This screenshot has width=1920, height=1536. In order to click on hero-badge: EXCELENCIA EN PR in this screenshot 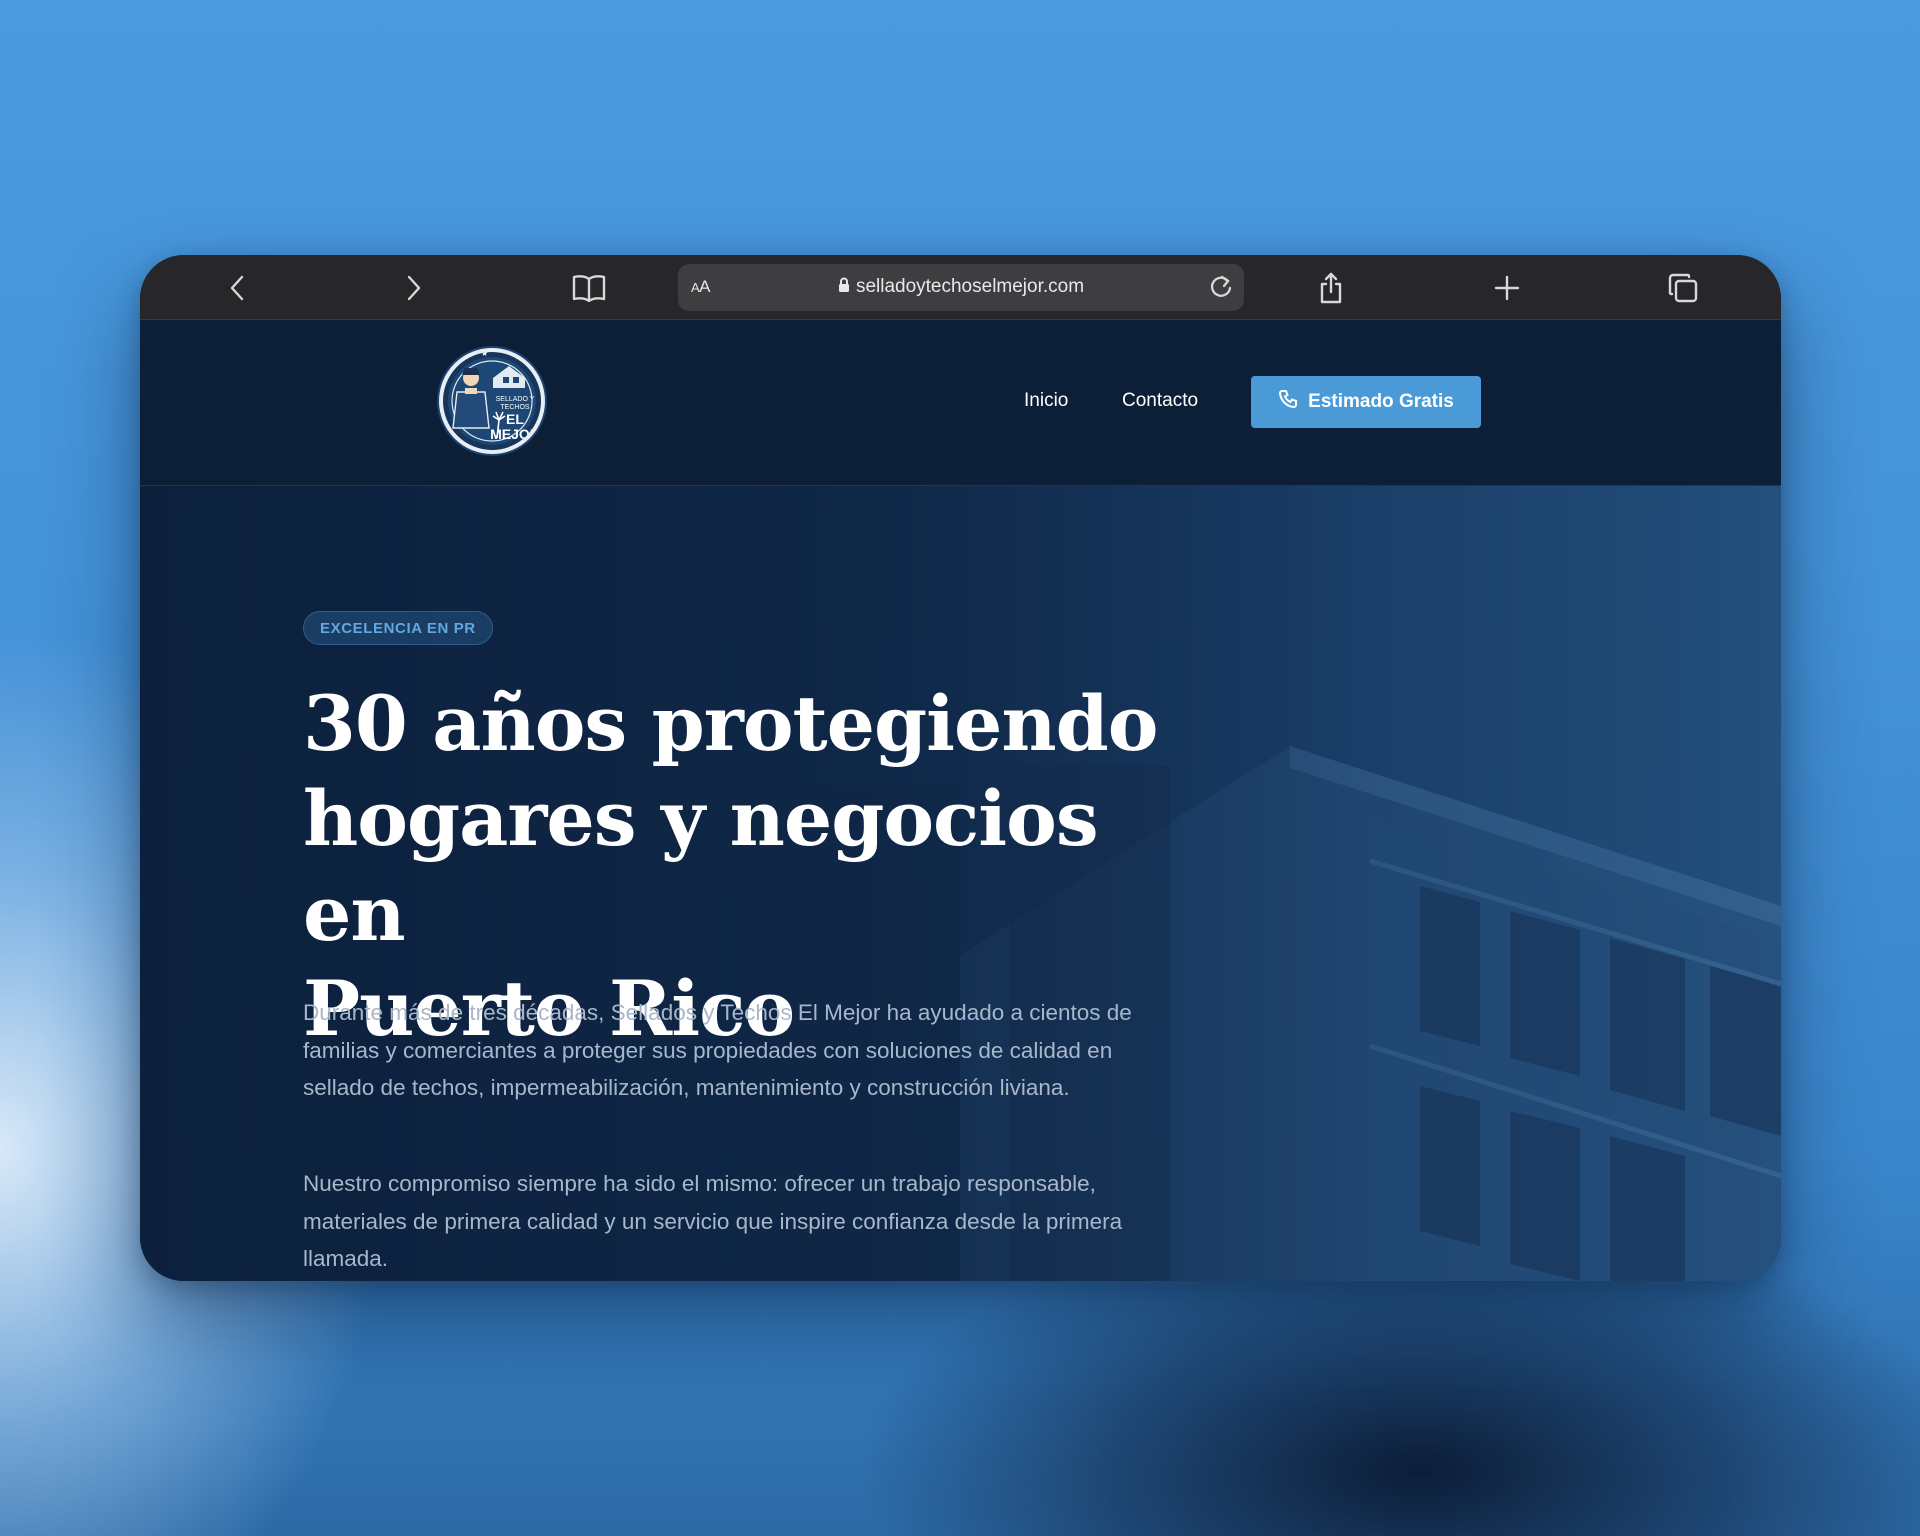, I will do `click(398, 628)`.